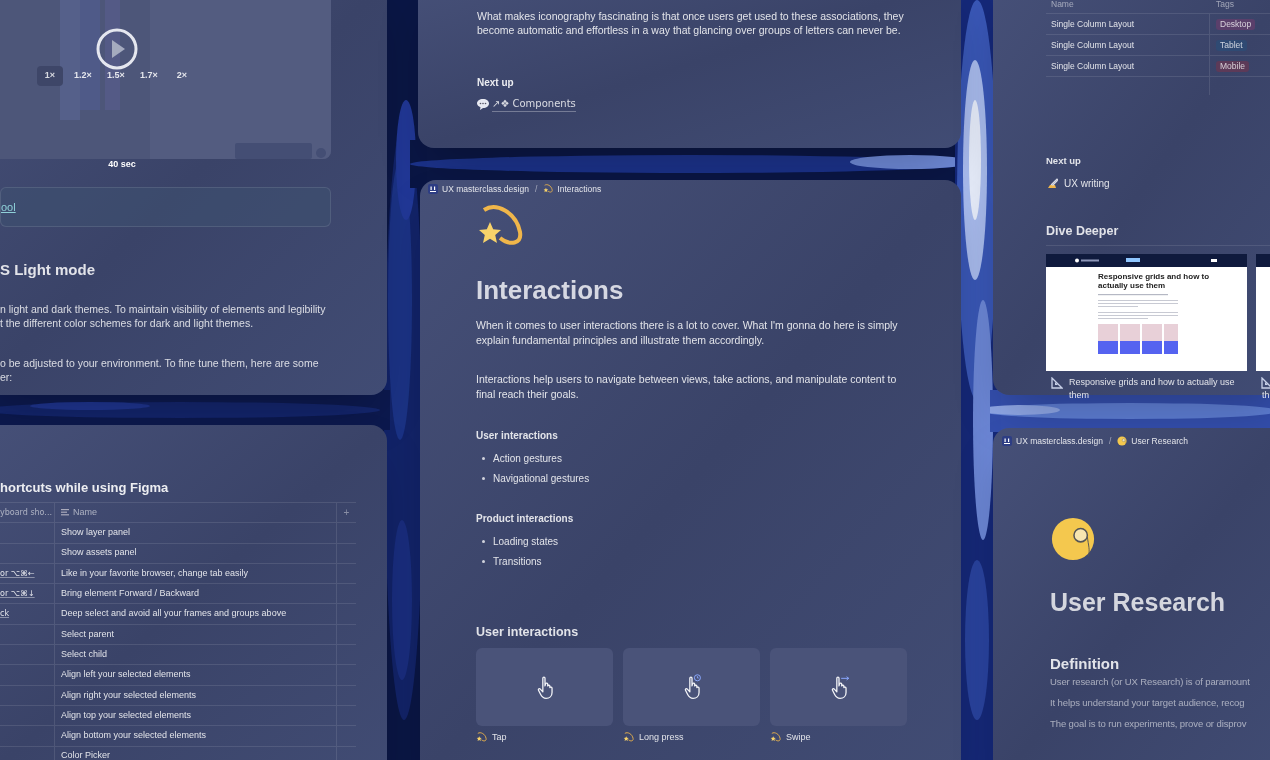  I want to click on text-column-icon, so click(65, 513).